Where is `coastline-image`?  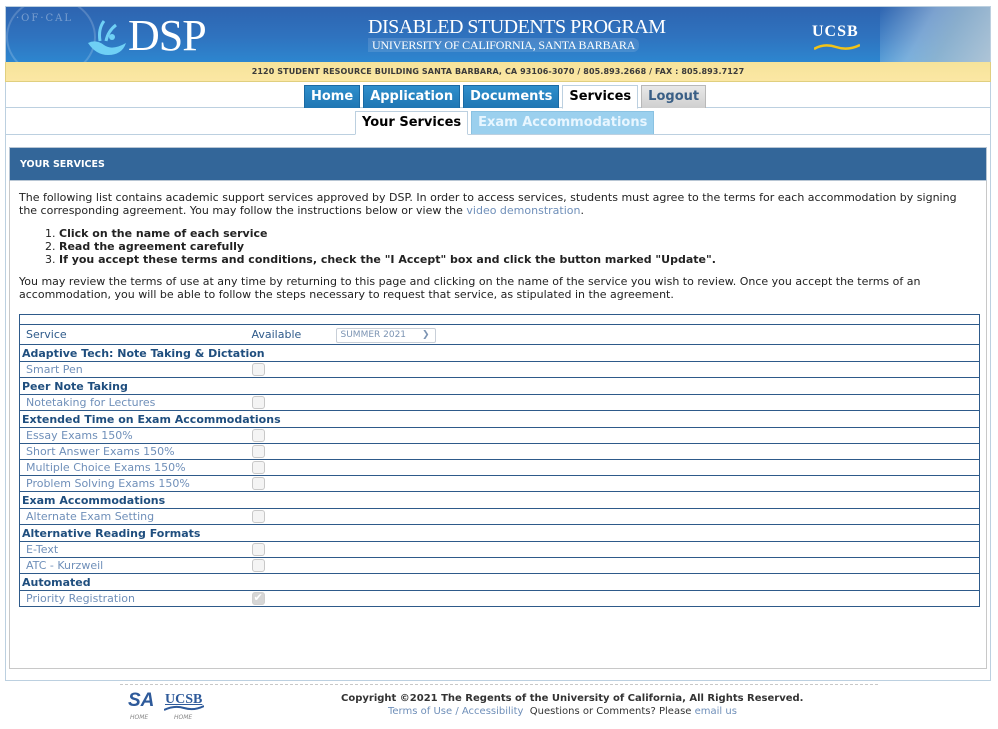
coastline-image is located at coordinates (935, 34).